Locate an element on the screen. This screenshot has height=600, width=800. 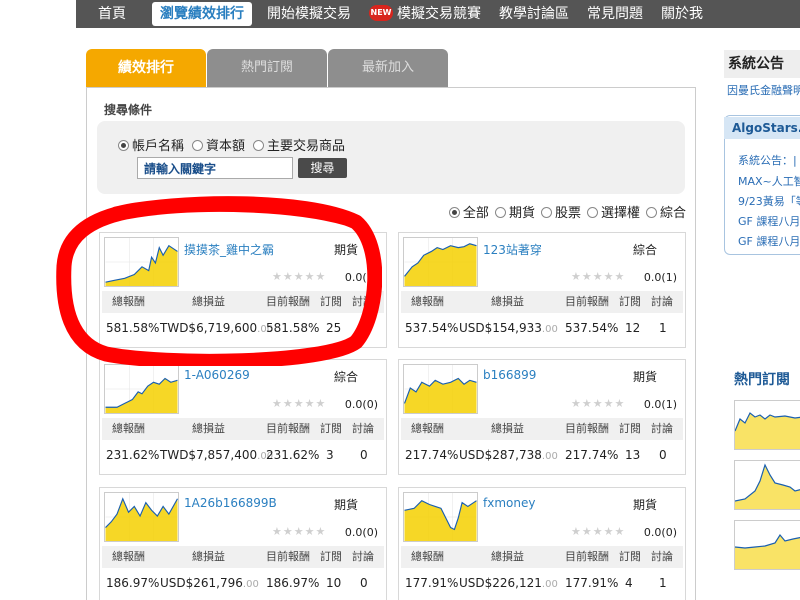
algo-link: MAX~人工智 is located at coordinates (769, 181).